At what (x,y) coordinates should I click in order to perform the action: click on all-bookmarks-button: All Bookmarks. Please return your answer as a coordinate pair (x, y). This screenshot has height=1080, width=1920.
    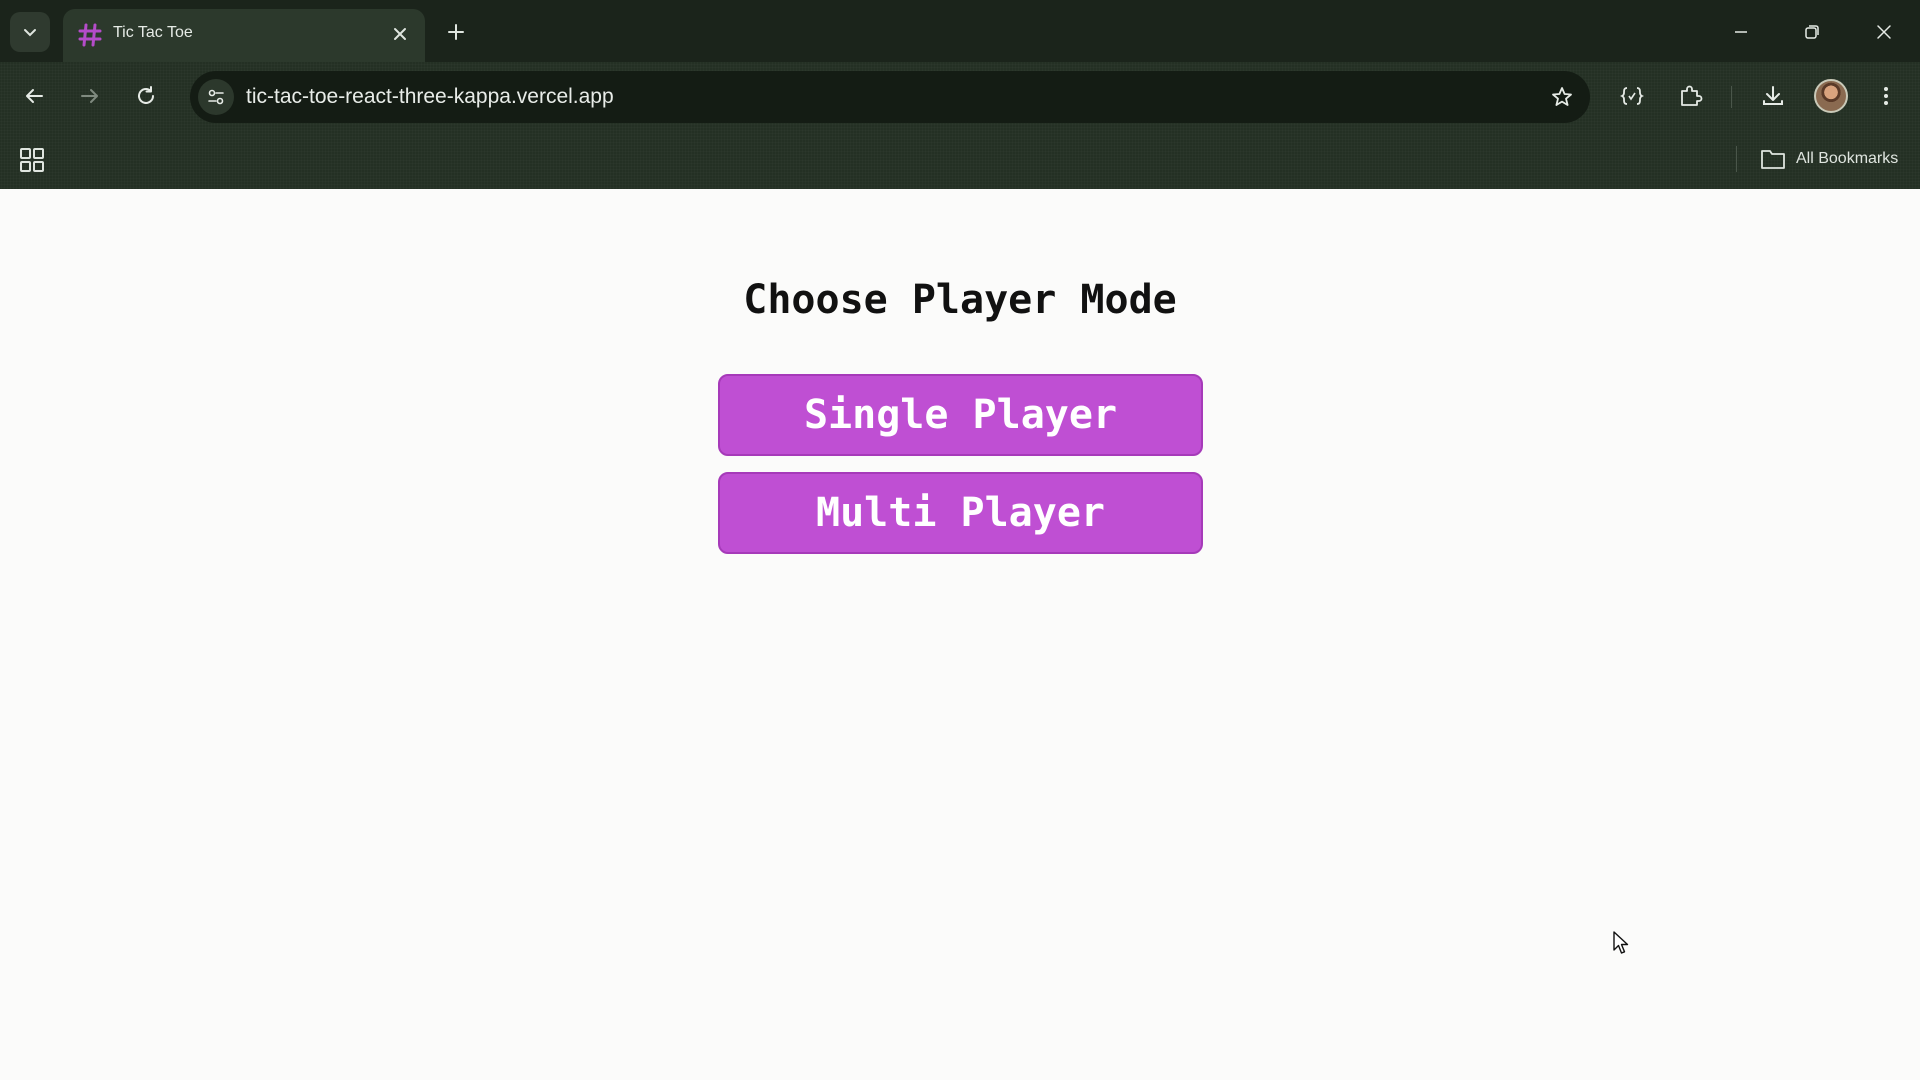
    Looking at the image, I should click on (1829, 159).